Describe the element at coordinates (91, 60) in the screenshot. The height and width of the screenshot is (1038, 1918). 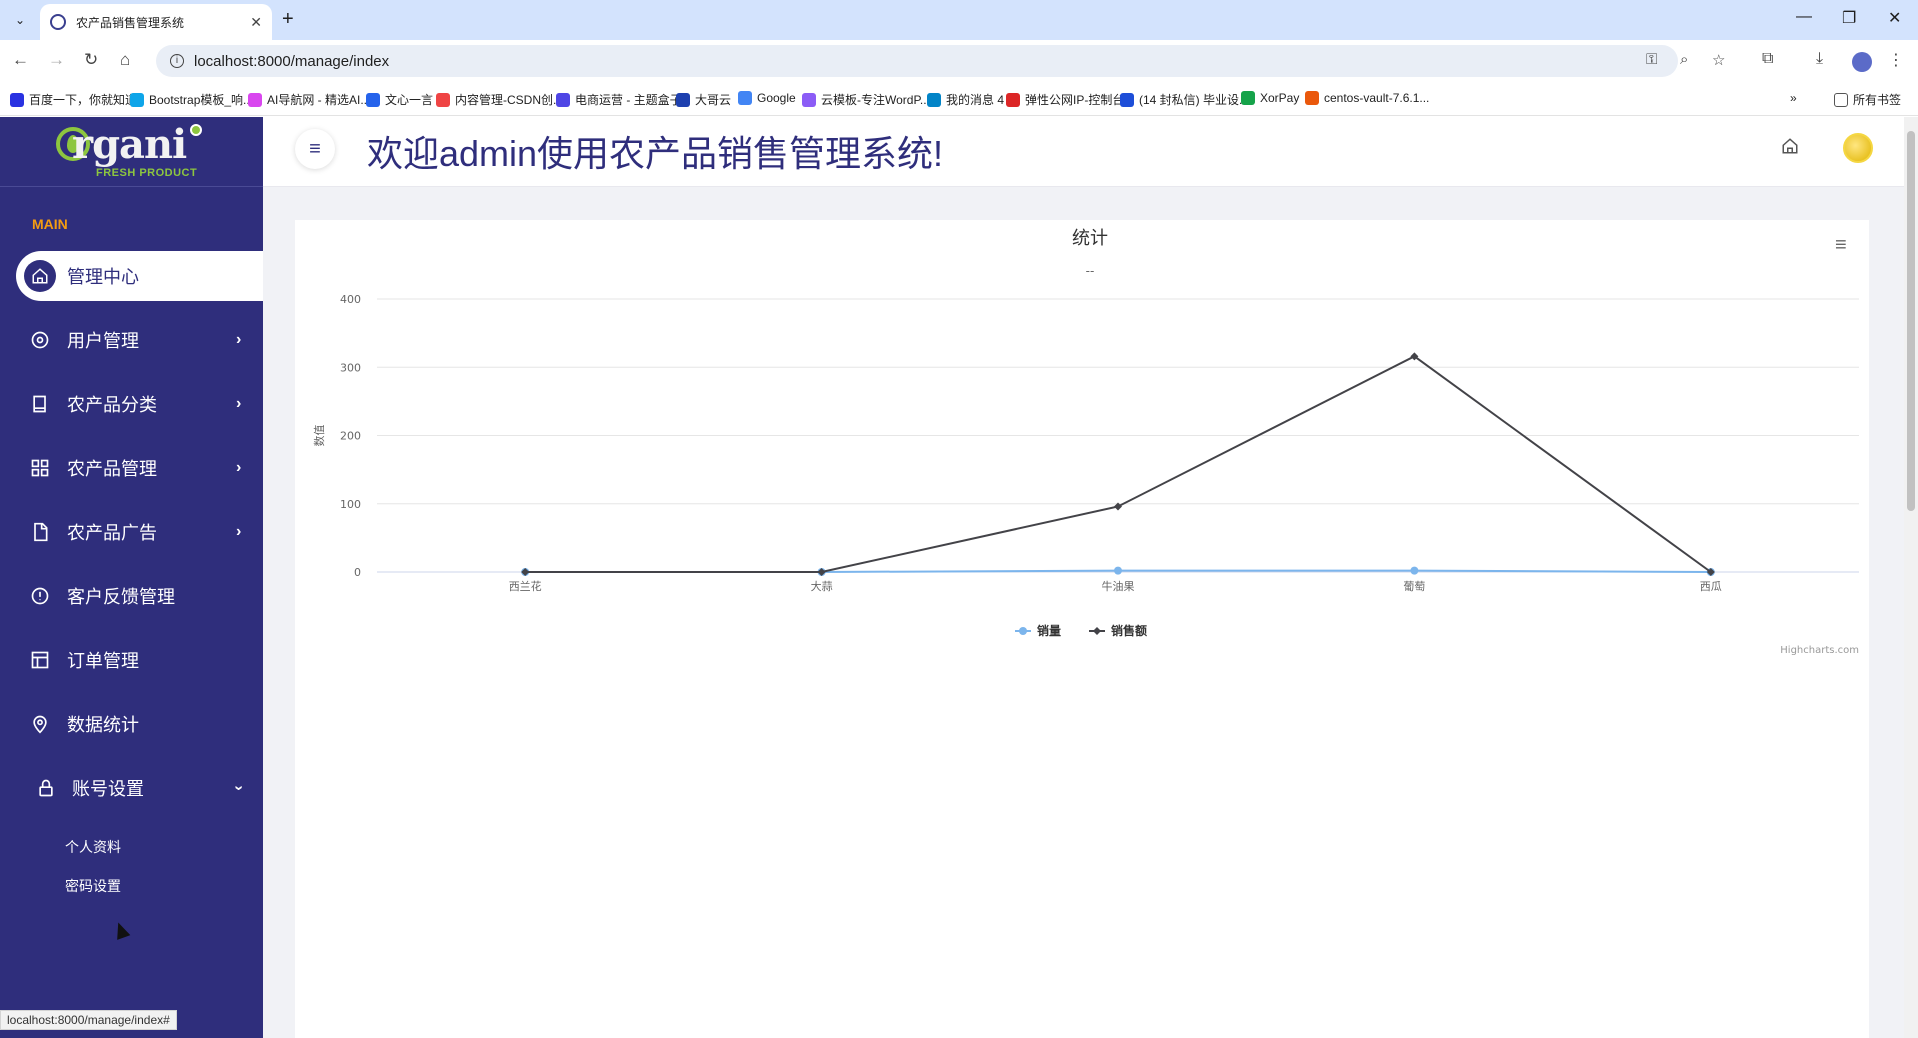
I see `reload-icon: ↻` at that location.